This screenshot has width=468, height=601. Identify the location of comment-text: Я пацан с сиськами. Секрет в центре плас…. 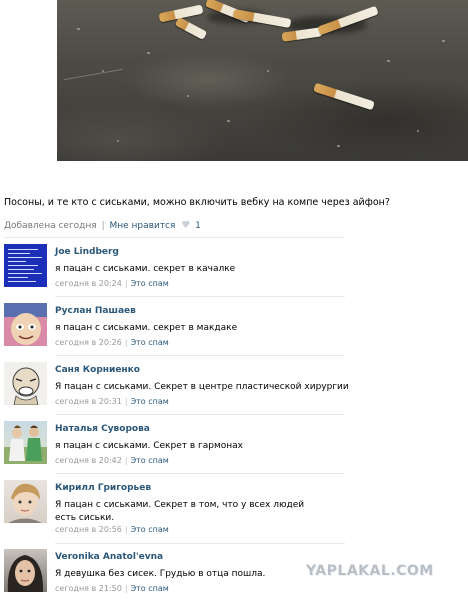
(202, 387).